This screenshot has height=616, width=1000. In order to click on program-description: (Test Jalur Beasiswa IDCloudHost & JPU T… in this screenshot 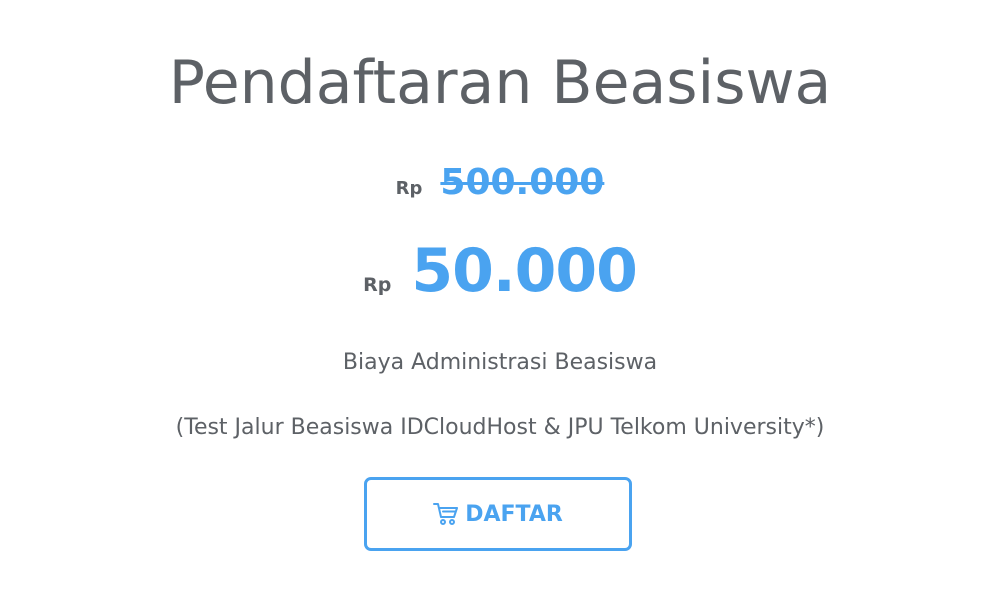, I will do `click(500, 427)`.